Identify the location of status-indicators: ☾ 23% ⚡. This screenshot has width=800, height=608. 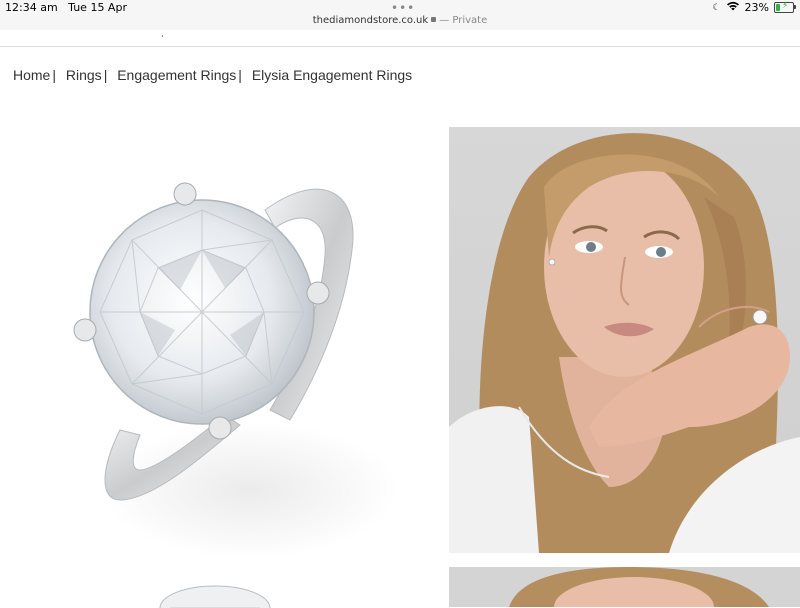
(754, 7).